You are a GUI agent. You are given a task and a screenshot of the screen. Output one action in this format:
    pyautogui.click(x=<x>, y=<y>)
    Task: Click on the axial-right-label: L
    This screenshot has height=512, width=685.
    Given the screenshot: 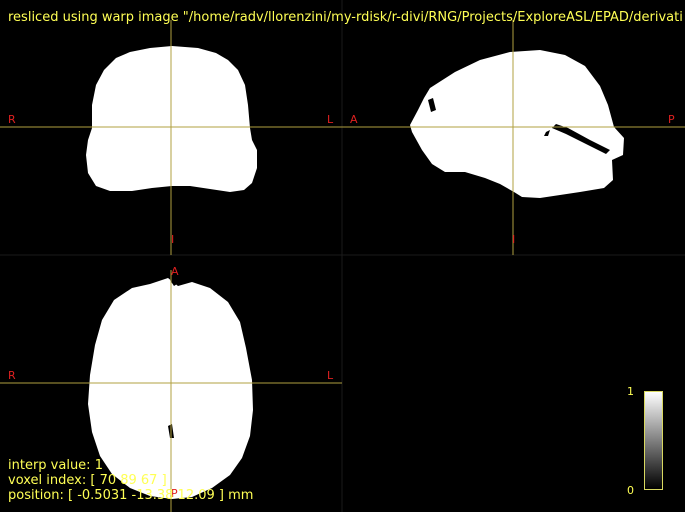 What is the action you would take?
    pyautogui.click(x=330, y=375)
    